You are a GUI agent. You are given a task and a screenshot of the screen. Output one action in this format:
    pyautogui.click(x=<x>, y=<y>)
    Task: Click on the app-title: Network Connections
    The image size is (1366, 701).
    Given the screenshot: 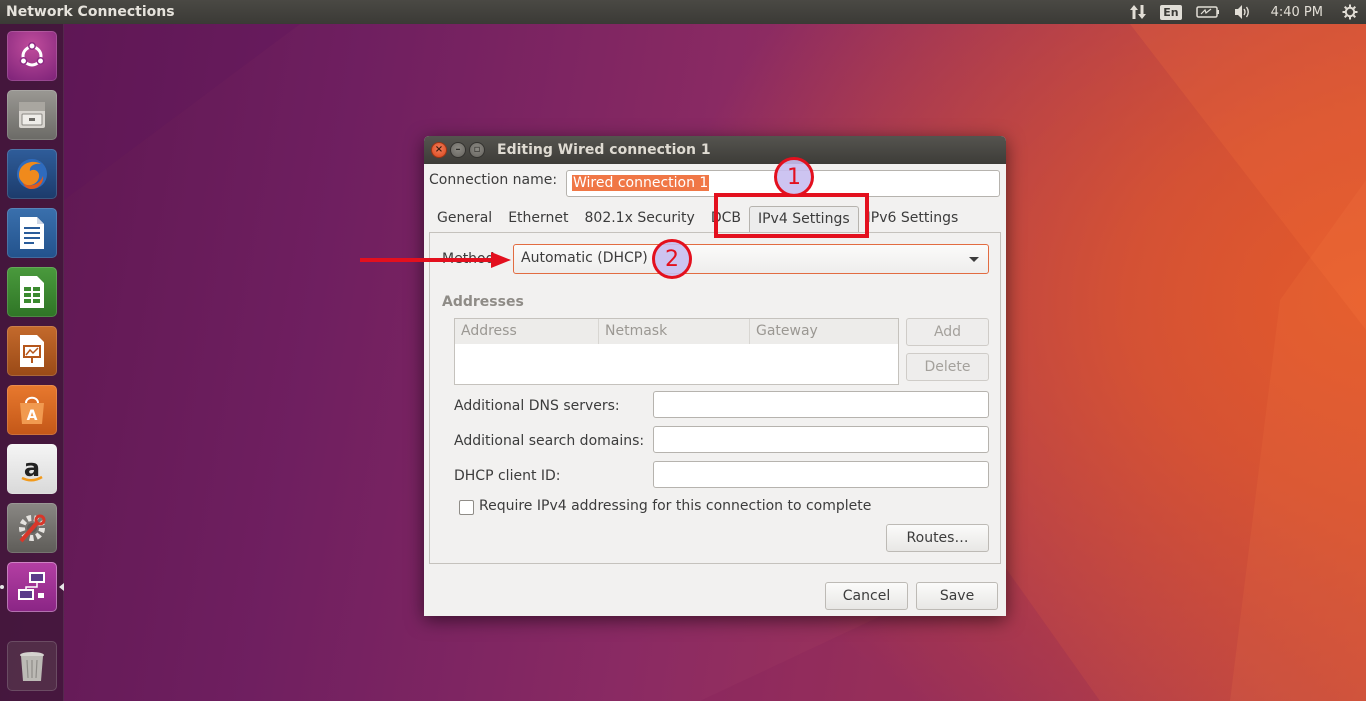 What is the action you would take?
    pyautogui.click(x=90, y=12)
    